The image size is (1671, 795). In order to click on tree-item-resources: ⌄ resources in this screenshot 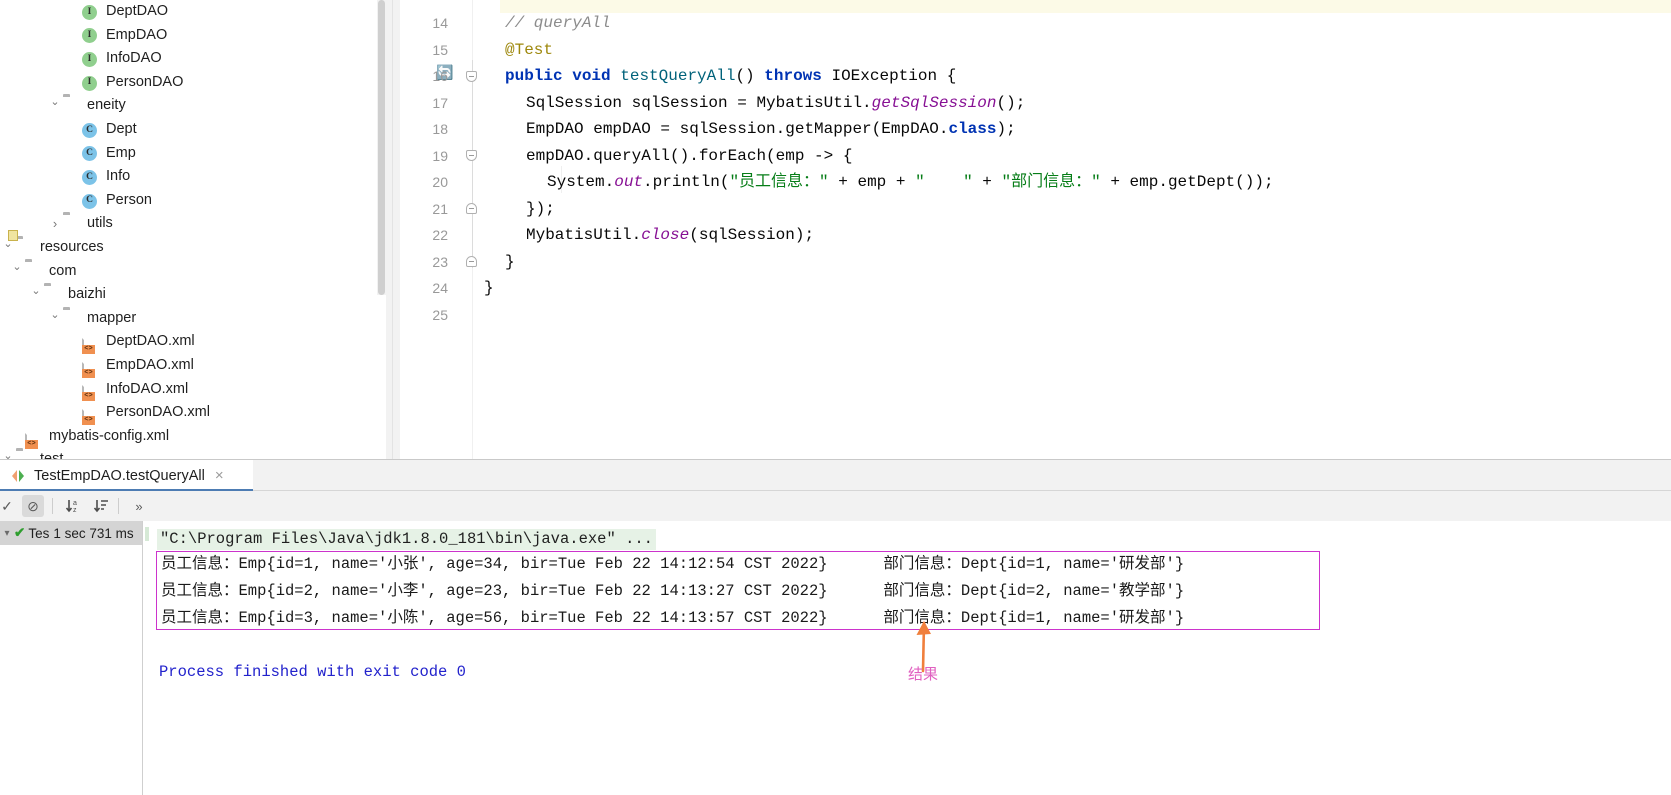, I will do `click(51, 248)`.